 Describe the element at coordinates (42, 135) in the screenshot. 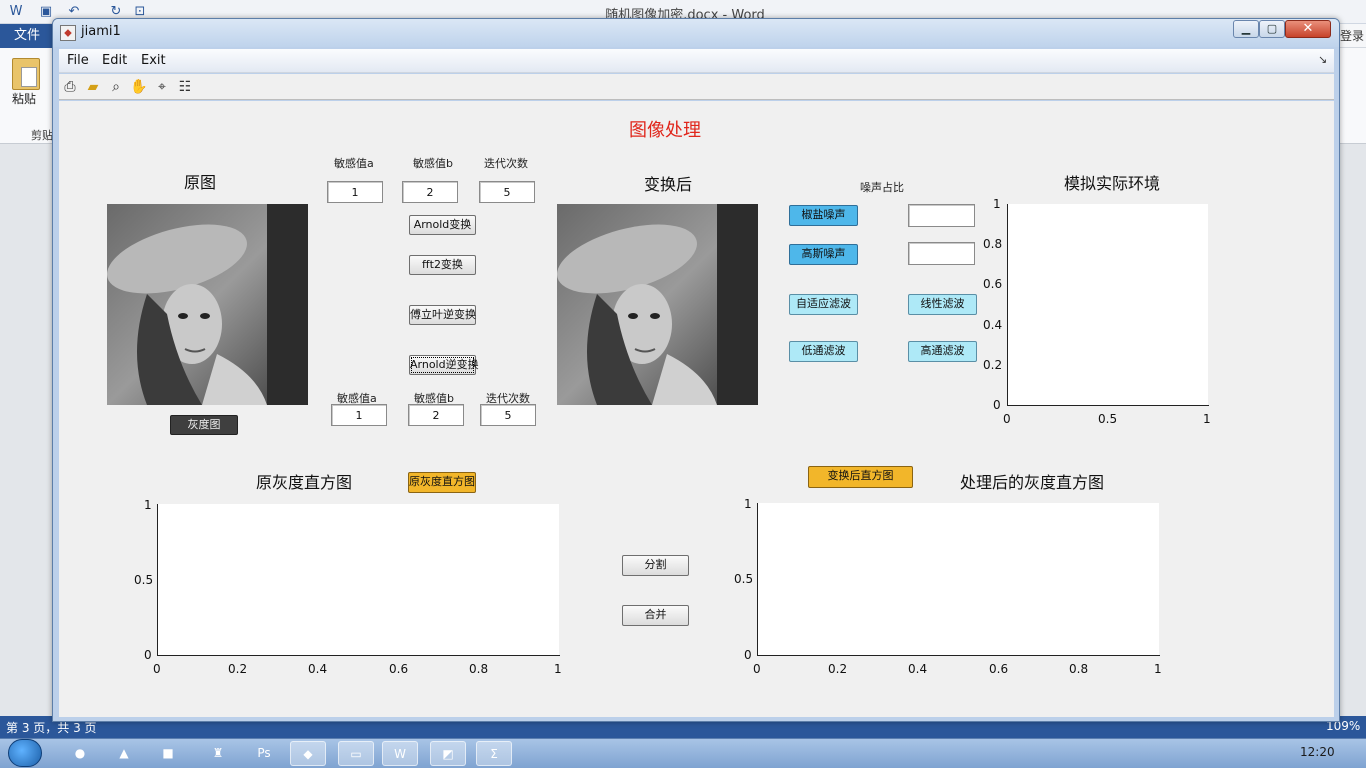

I see `clipboard-group-label: 剪贴` at that location.